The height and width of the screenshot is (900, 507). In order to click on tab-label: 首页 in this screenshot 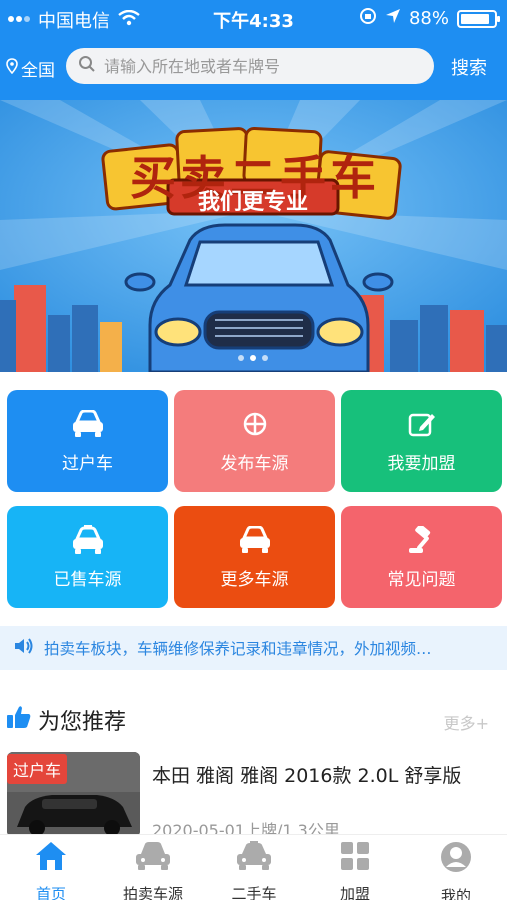, I will do `click(50, 892)`.